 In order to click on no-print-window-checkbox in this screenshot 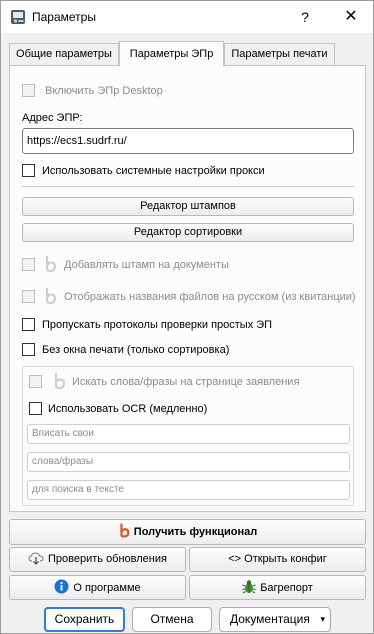, I will do `click(28, 349)`.